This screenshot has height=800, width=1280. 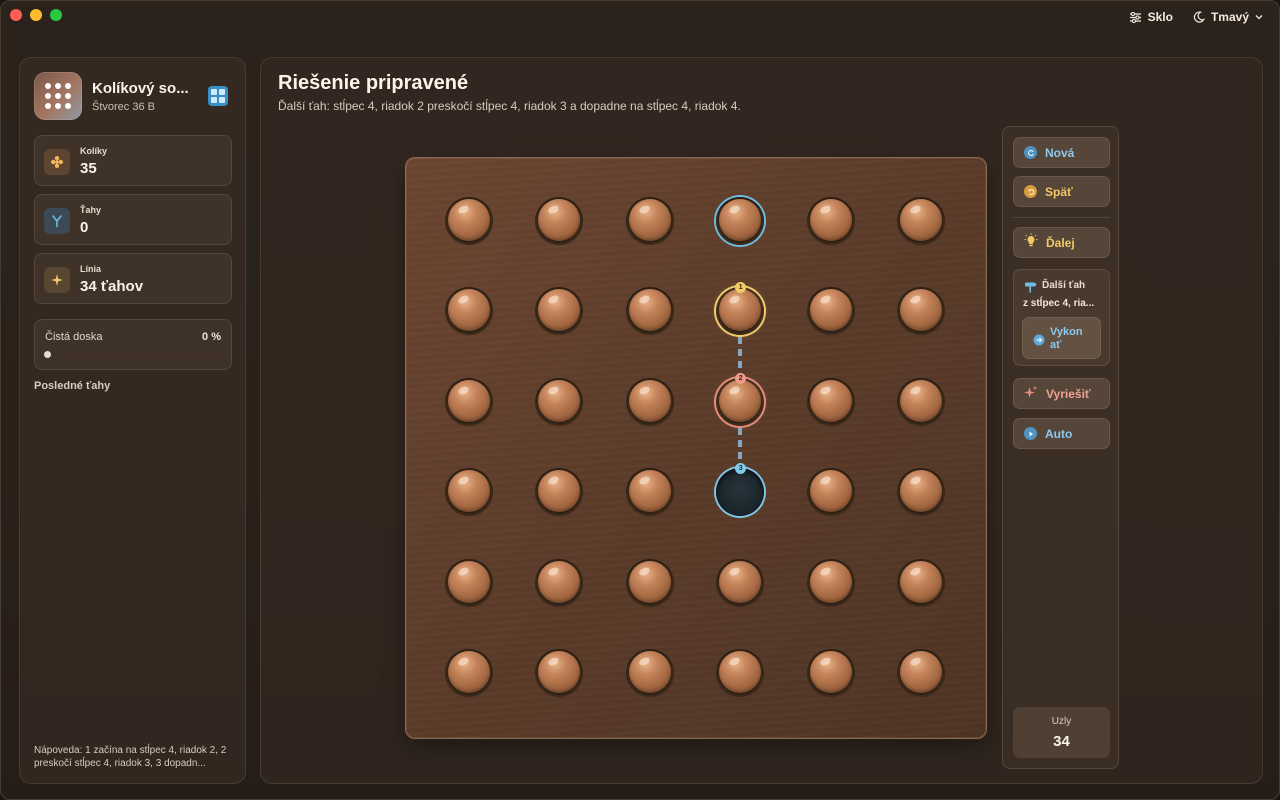 I want to click on new-game-button: Nová, so click(x=1061, y=152).